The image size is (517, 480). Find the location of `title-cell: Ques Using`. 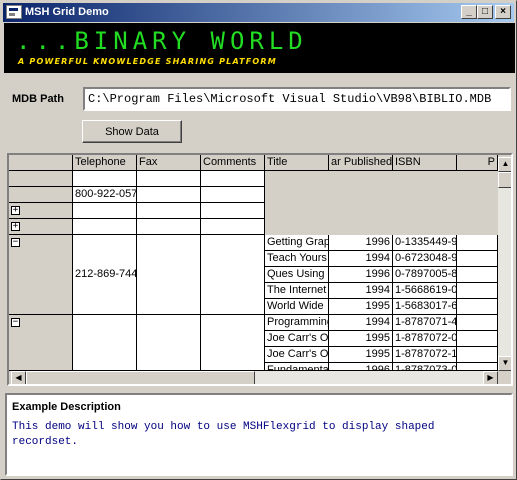

title-cell: Ques Using is located at coordinates (297, 275).